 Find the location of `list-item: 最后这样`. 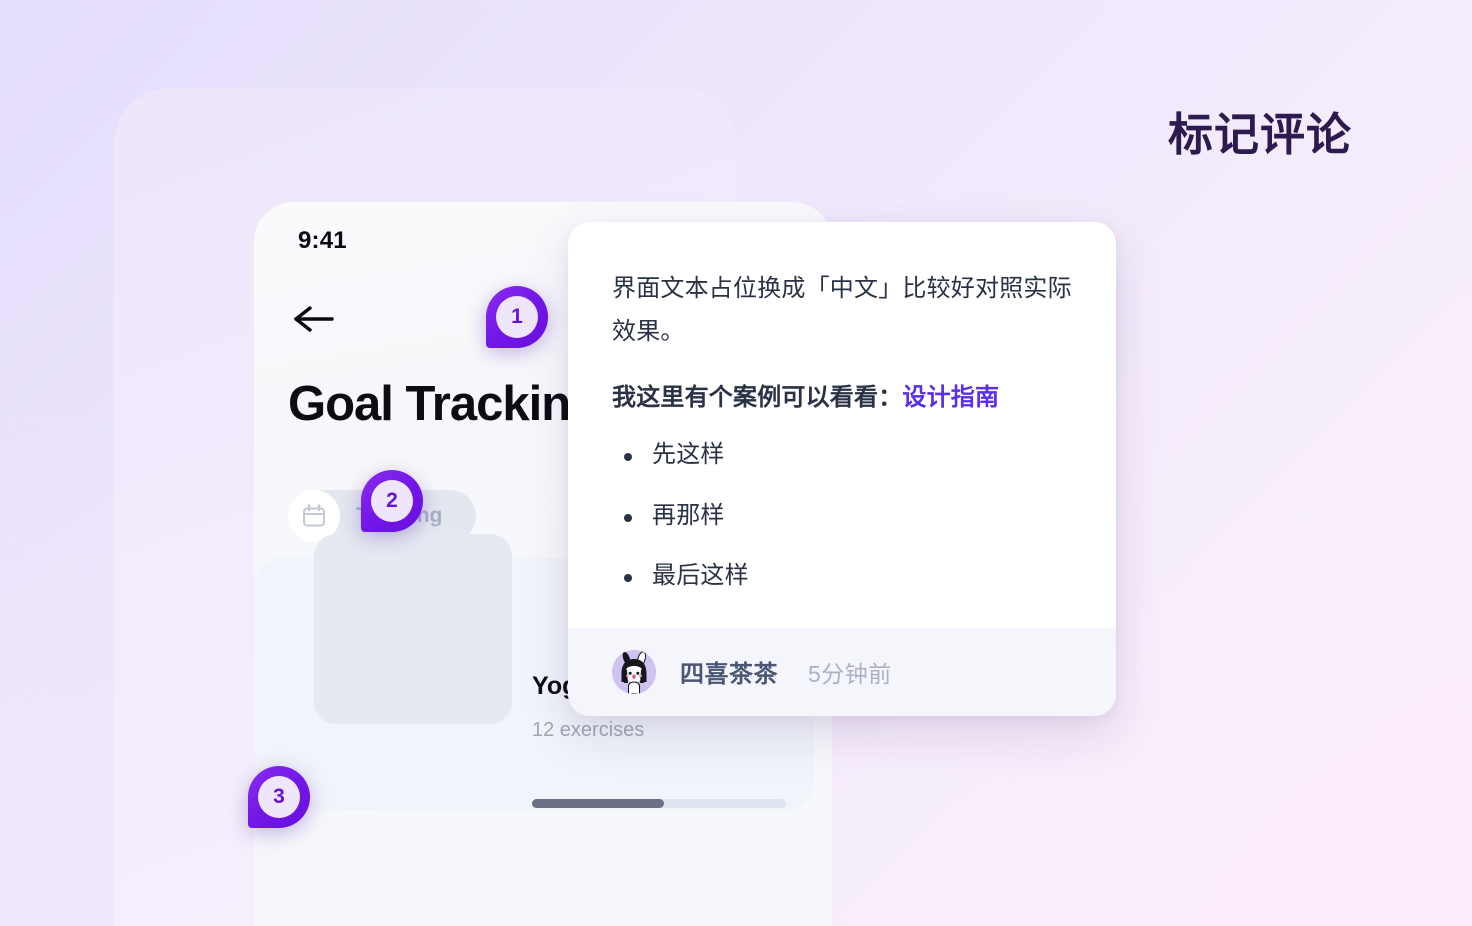

list-item: 最后这样 is located at coordinates (842, 576).